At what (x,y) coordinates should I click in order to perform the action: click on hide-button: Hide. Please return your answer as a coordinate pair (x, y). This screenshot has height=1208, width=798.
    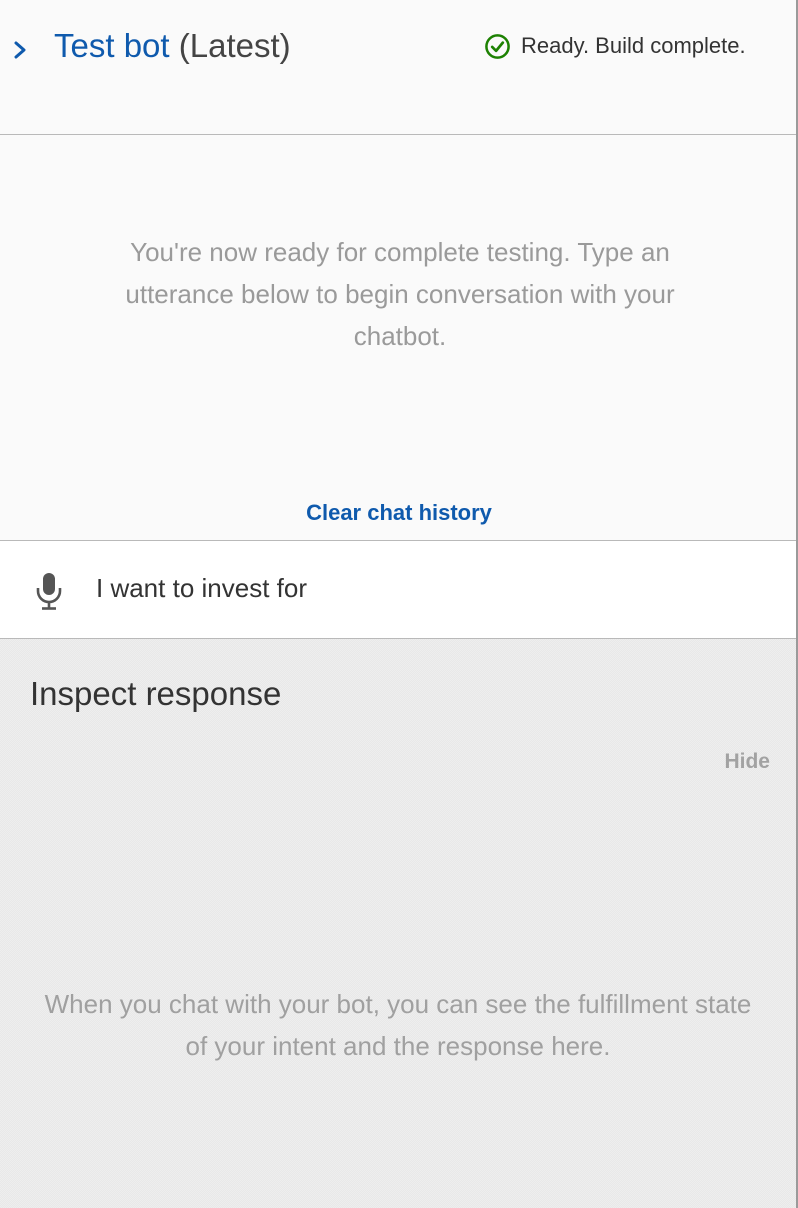
    Looking at the image, I should click on (747, 762).